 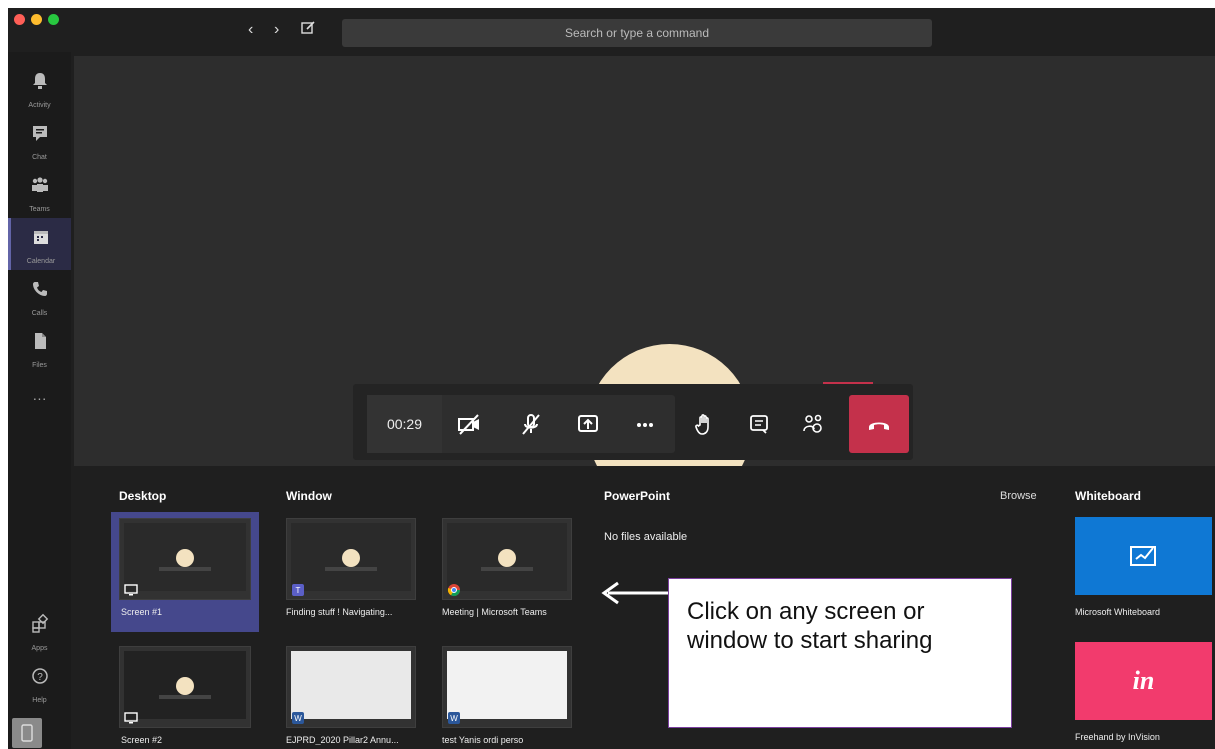 I want to click on mic-off-icon, so click(x=531, y=424).